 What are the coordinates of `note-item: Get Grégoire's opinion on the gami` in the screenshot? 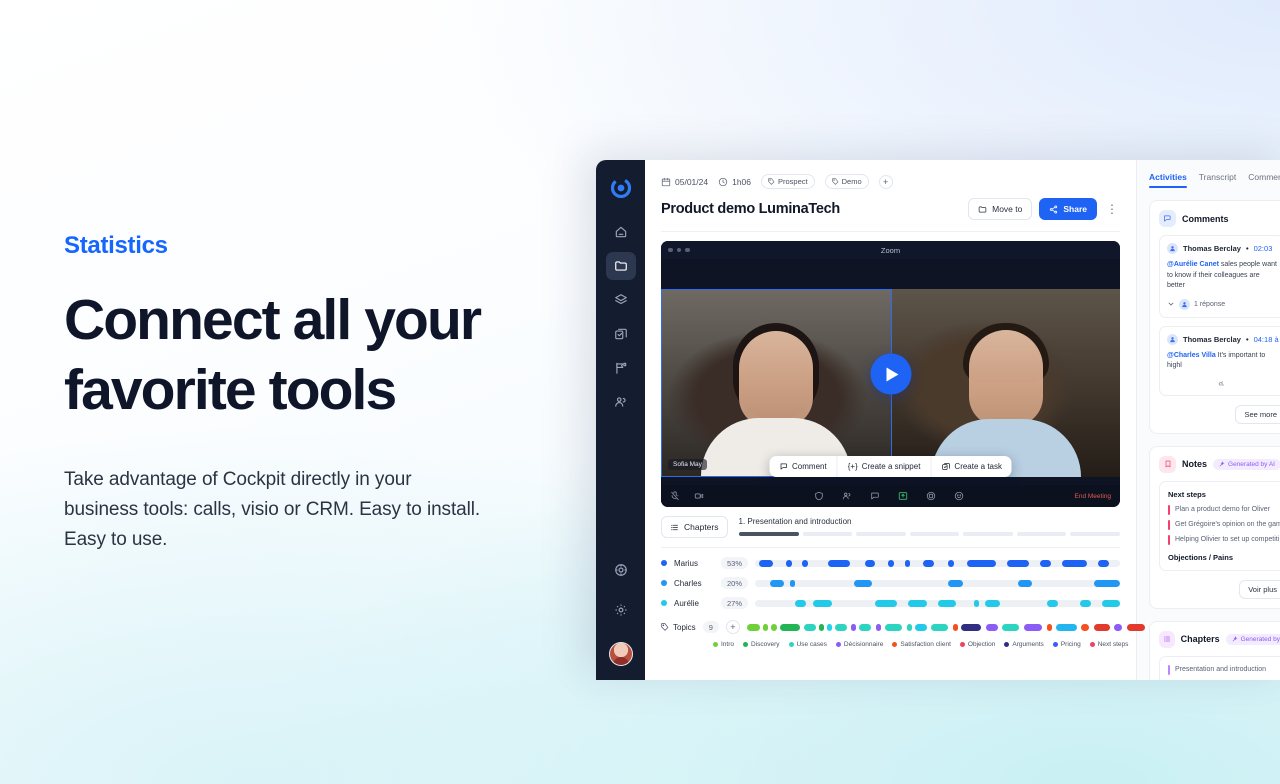 It's located at (1224, 524).